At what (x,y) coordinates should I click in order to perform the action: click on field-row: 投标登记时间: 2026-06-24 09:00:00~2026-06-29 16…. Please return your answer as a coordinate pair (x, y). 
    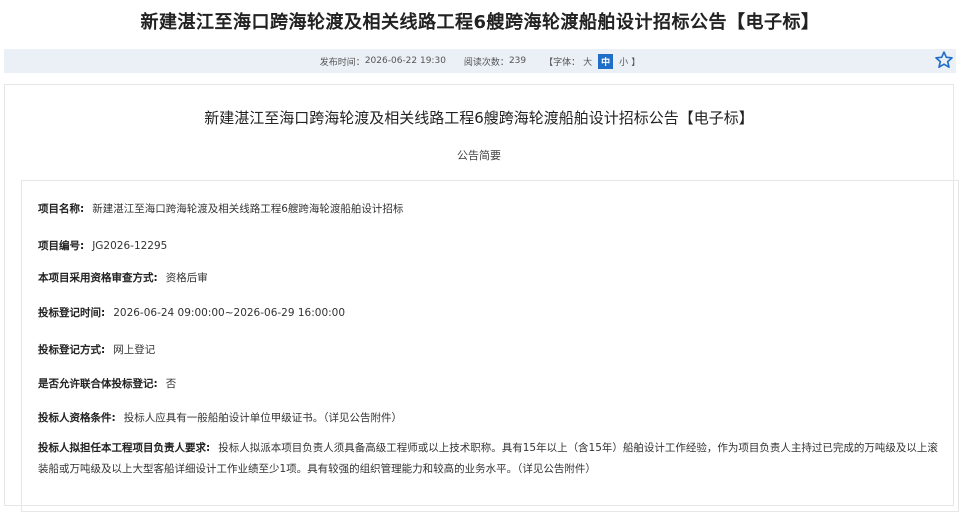
    Looking at the image, I should click on (191, 312).